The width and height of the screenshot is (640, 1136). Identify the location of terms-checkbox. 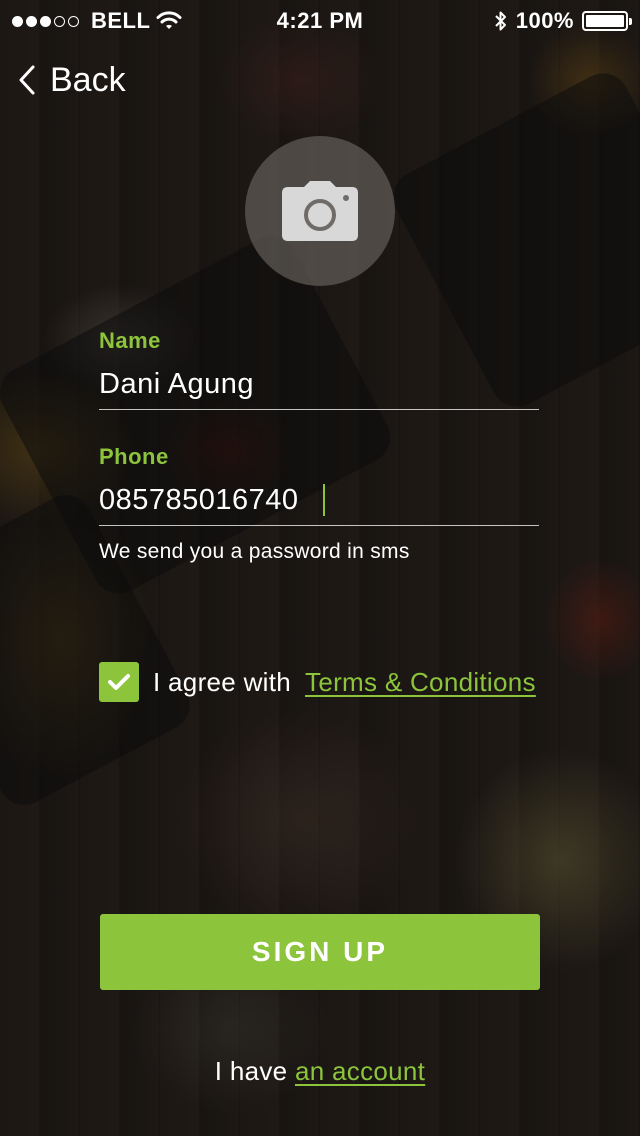
(119, 682).